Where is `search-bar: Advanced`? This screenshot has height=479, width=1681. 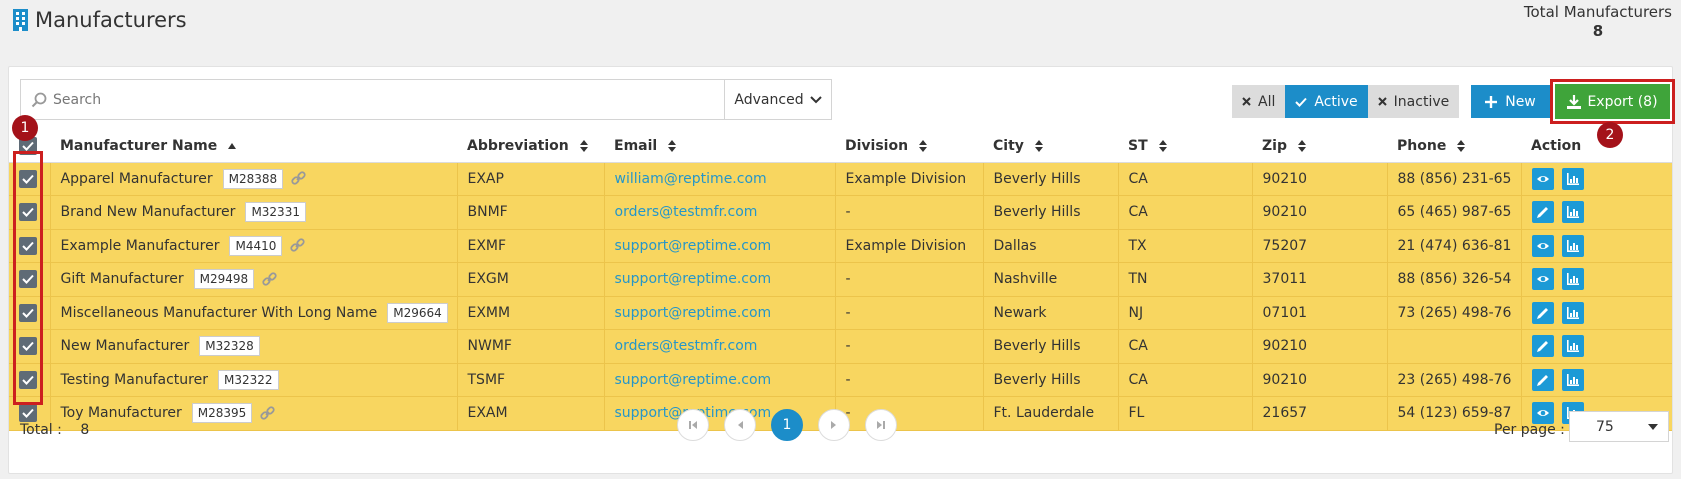 search-bar: Advanced is located at coordinates (426, 99).